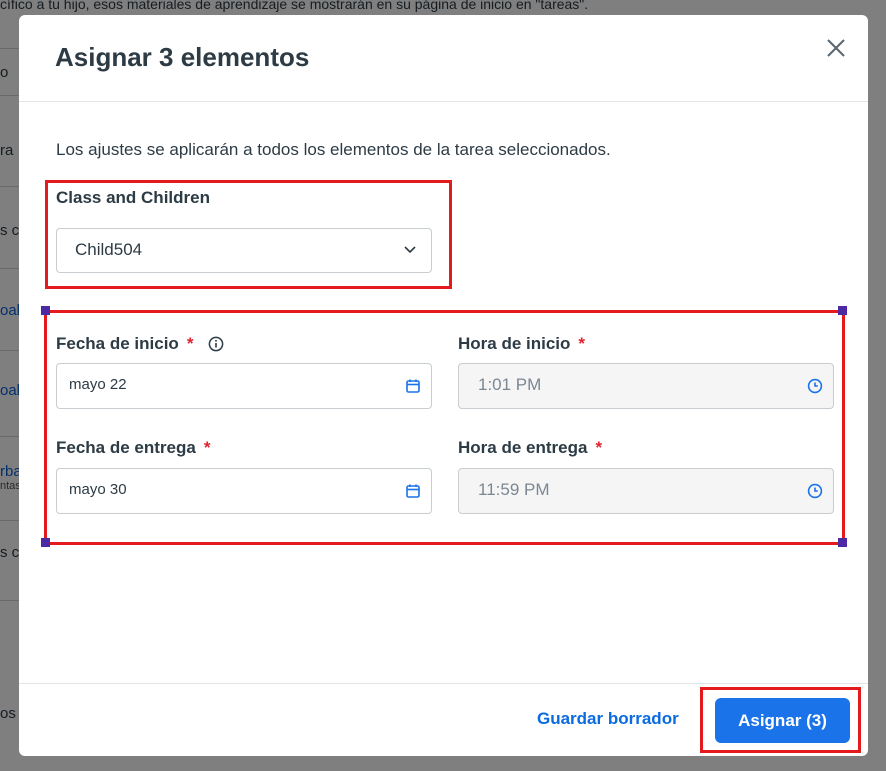 The height and width of the screenshot is (771, 886). Describe the element at coordinates (109, 249) in the screenshot. I see `class-select-value: Child504` at that location.